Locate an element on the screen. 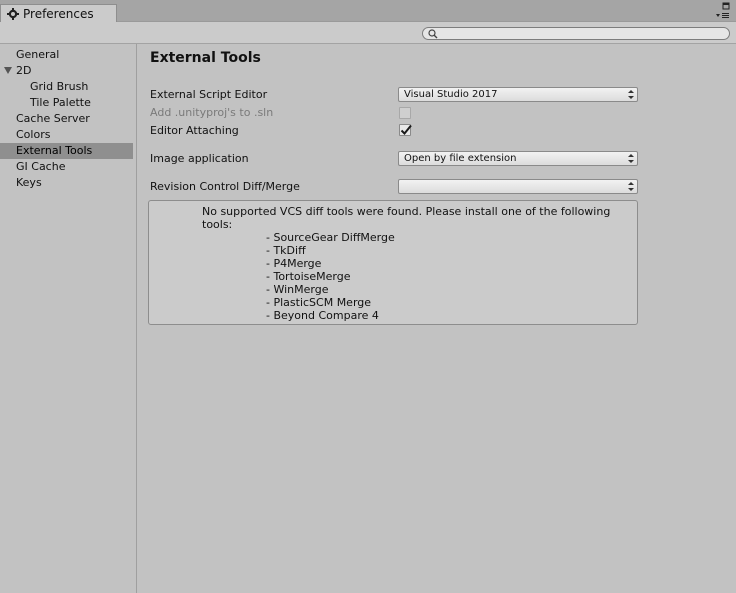 The height and width of the screenshot is (593, 736). vcs-tool-item: - P4Merge is located at coordinates (294, 263).